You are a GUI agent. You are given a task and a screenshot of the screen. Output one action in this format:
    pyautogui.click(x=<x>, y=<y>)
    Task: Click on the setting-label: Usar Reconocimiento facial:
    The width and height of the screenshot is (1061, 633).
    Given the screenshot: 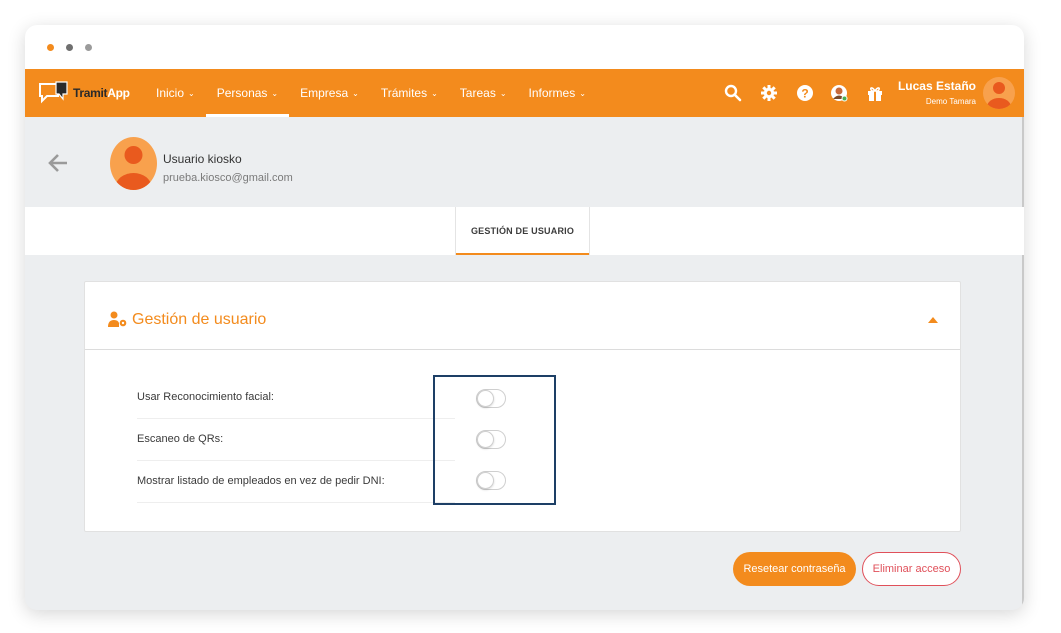 What is the action you would take?
    pyautogui.click(x=205, y=397)
    